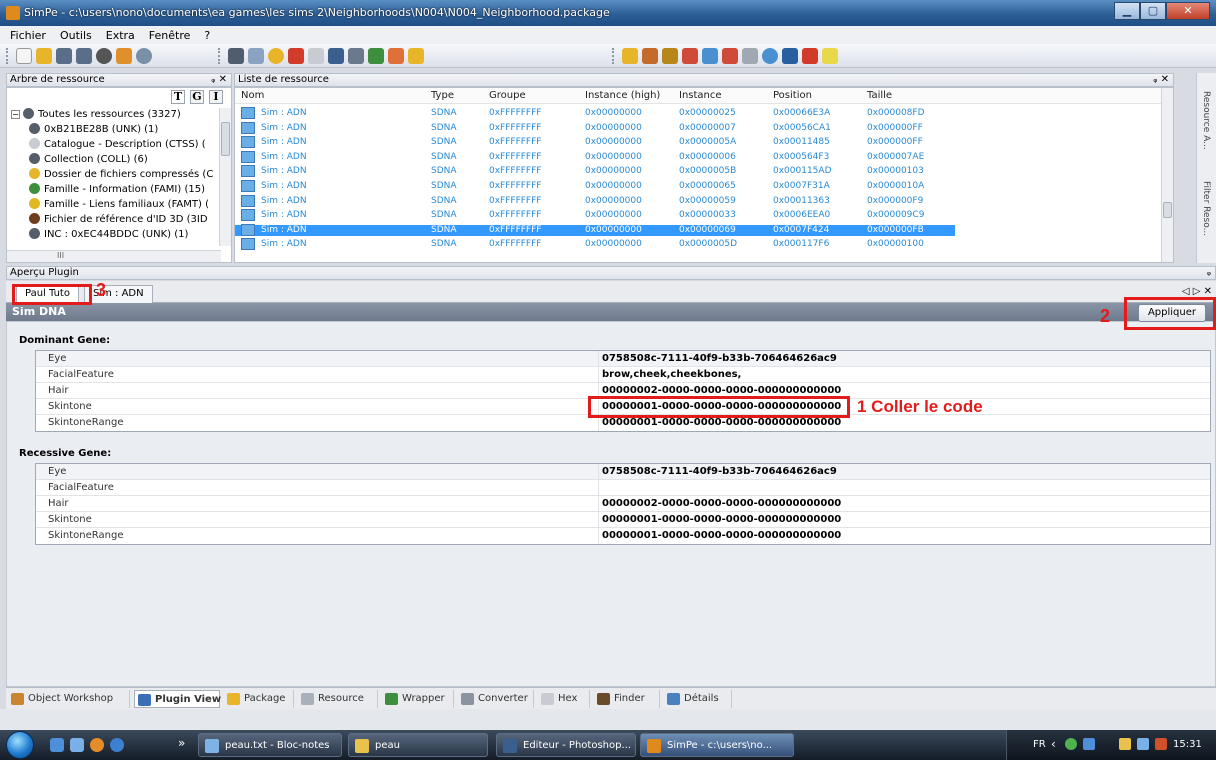 This screenshot has width=1216, height=760. What do you see at coordinates (1089, 744) in the screenshot?
I see `tray-app-icon` at bounding box center [1089, 744].